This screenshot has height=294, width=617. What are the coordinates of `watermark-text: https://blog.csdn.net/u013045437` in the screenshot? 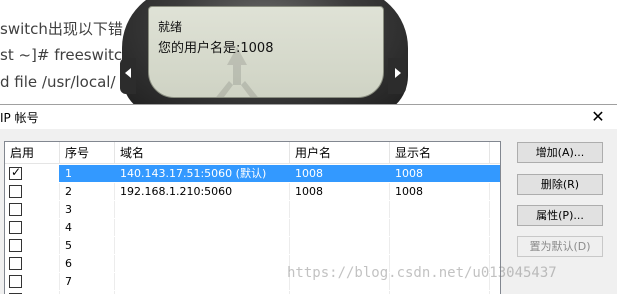 It's located at (422, 273).